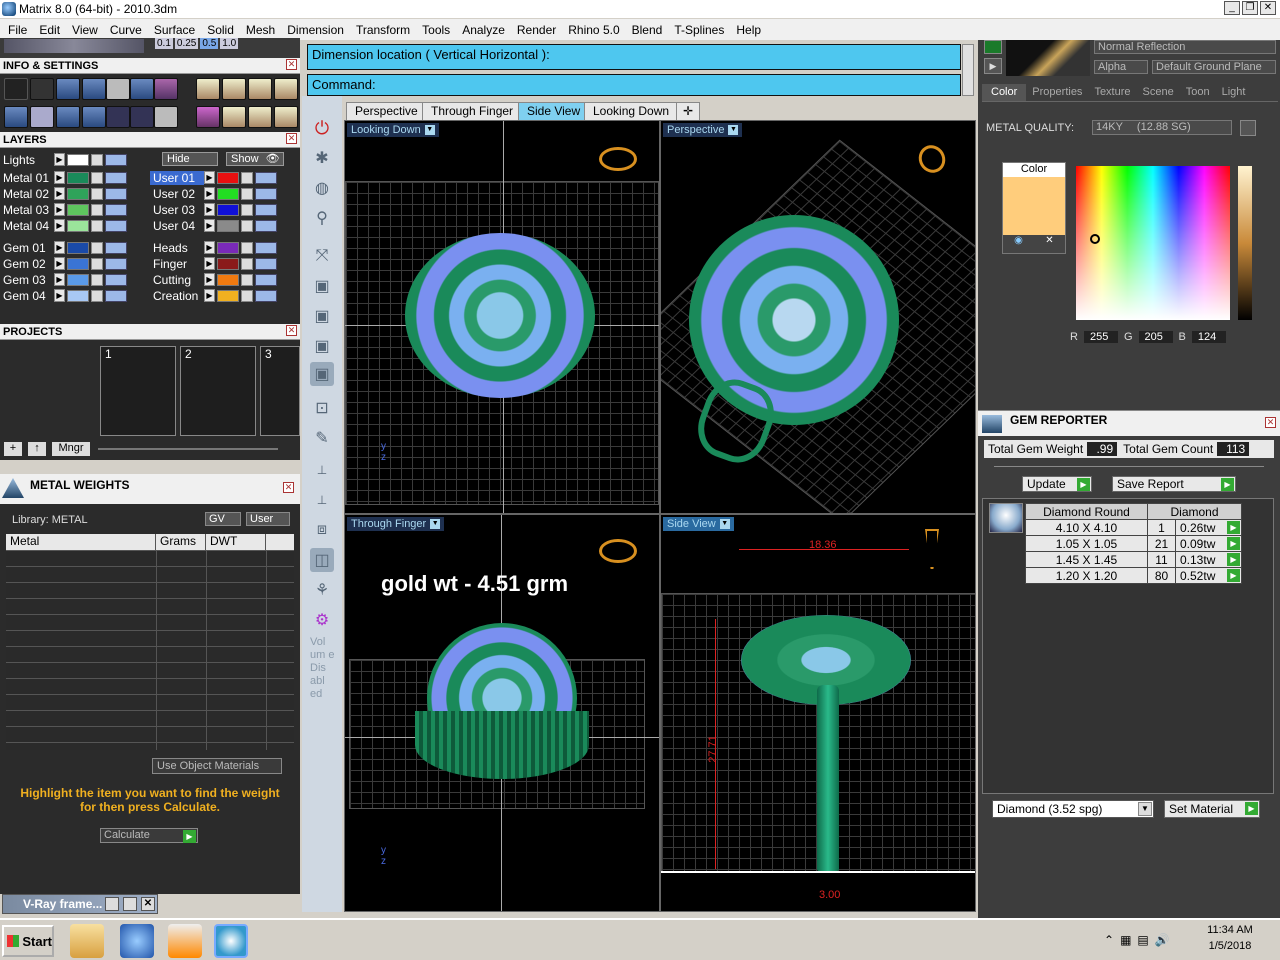 The width and height of the screenshot is (1280, 960). What do you see at coordinates (142, 117) in the screenshot?
I see `scatter-icon` at bounding box center [142, 117].